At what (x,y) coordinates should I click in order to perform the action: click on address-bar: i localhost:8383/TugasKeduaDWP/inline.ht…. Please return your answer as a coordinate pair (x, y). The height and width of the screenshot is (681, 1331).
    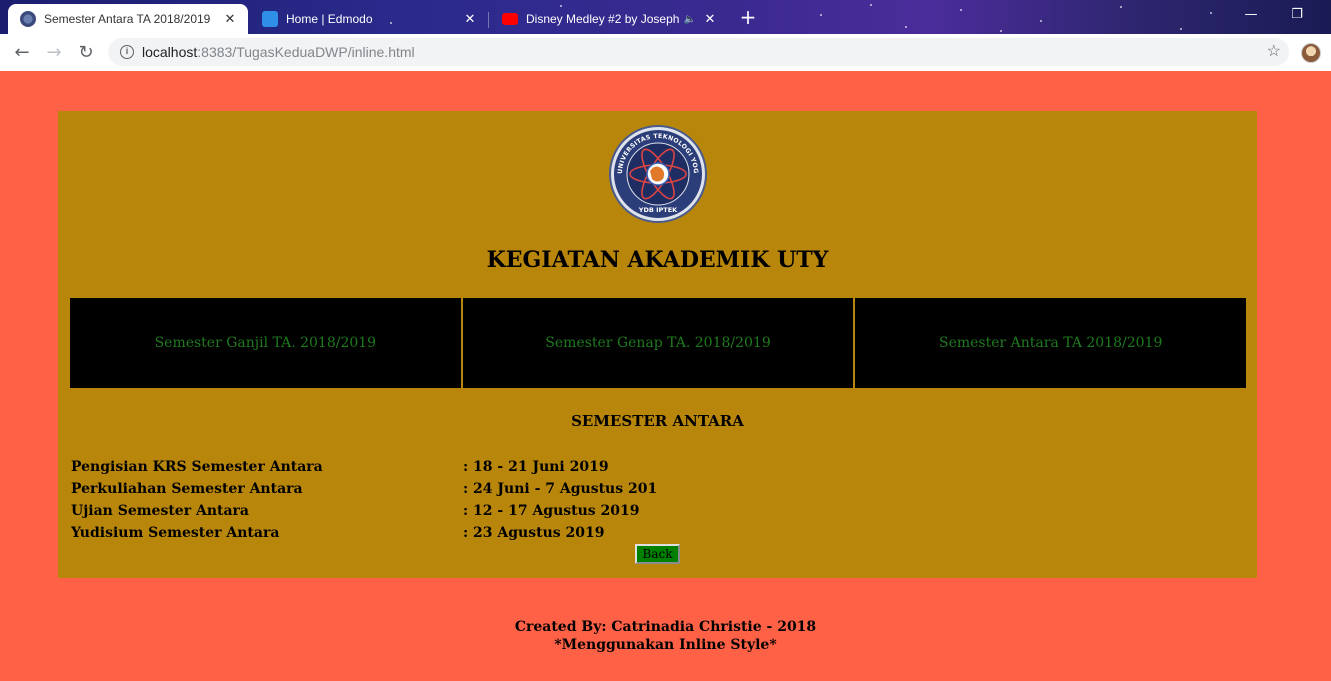
    Looking at the image, I should click on (698, 52).